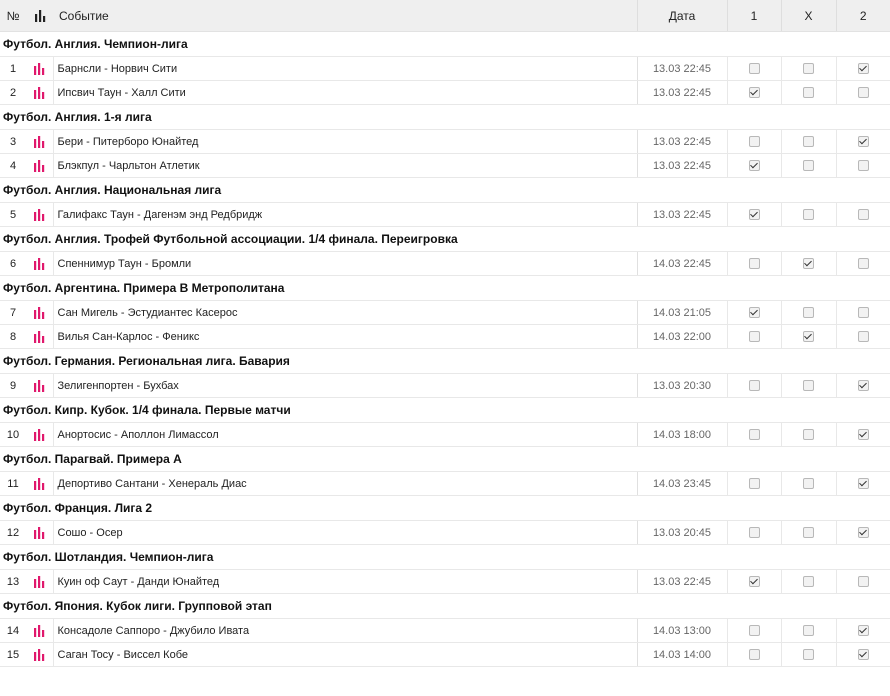 Image resolution: width=890 pixels, height=696 pixels. I want to click on col-header-event: Событие, so click(345, 16).